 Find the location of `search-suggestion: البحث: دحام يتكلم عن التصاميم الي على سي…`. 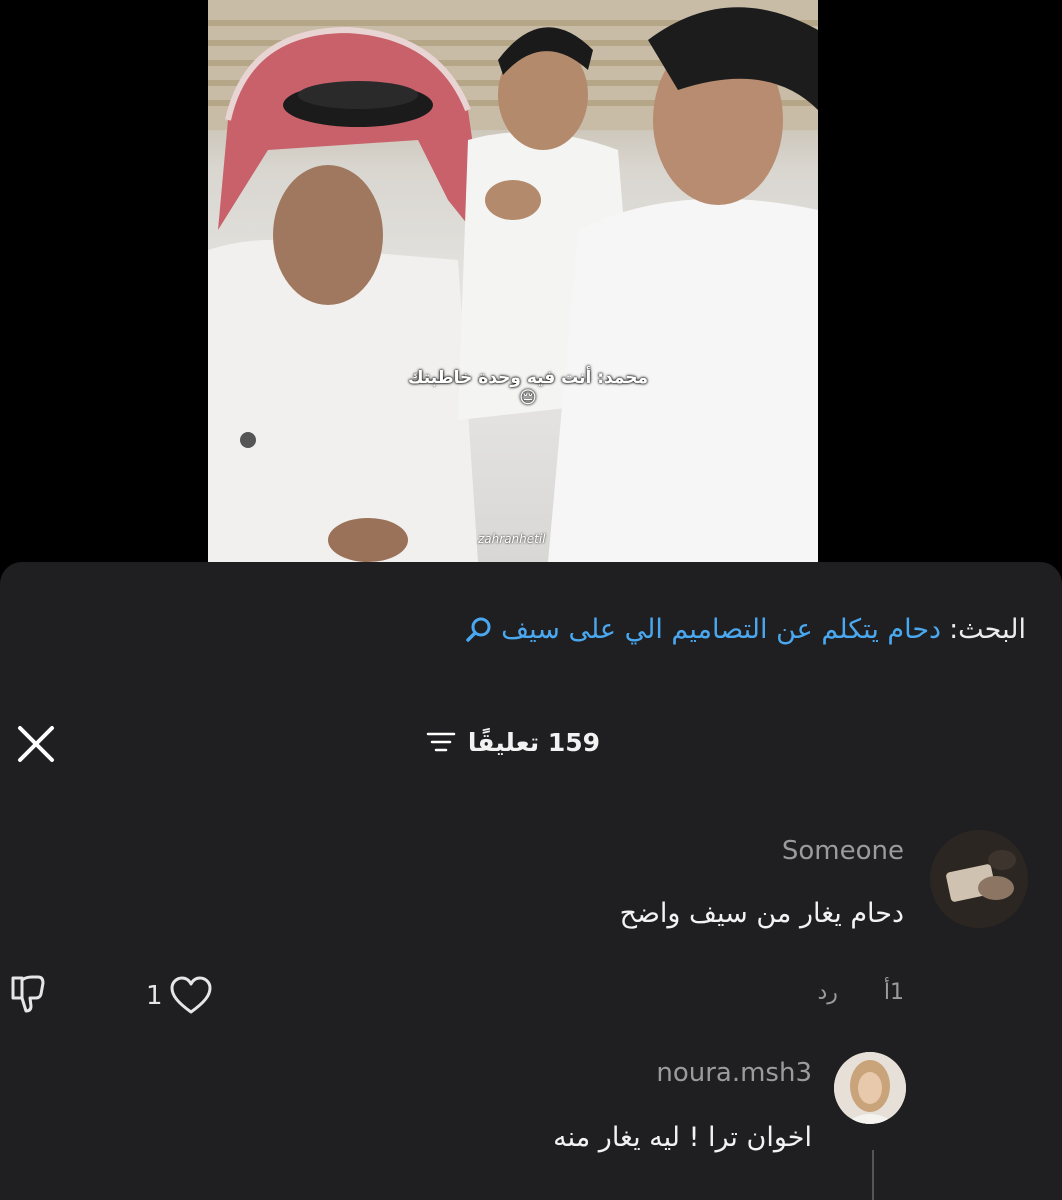

search-suggestion: البحث: دحام يتكلم عن التصاميم الي على سي… is located at coordinates (745, 629).